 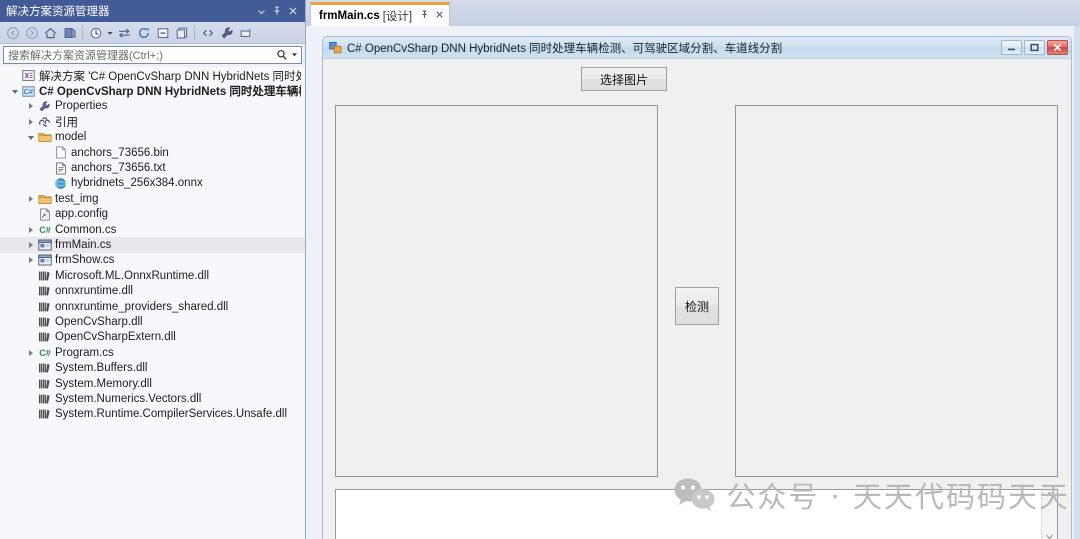 I want to click on search-dropdown-icon, so click(x=293, y=55).